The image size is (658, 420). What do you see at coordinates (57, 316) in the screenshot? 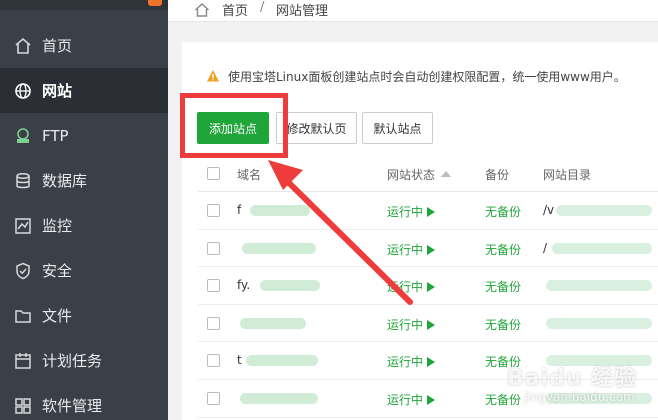
I see `sidebar-item-label: 文件` at bounding box center [57, 316].